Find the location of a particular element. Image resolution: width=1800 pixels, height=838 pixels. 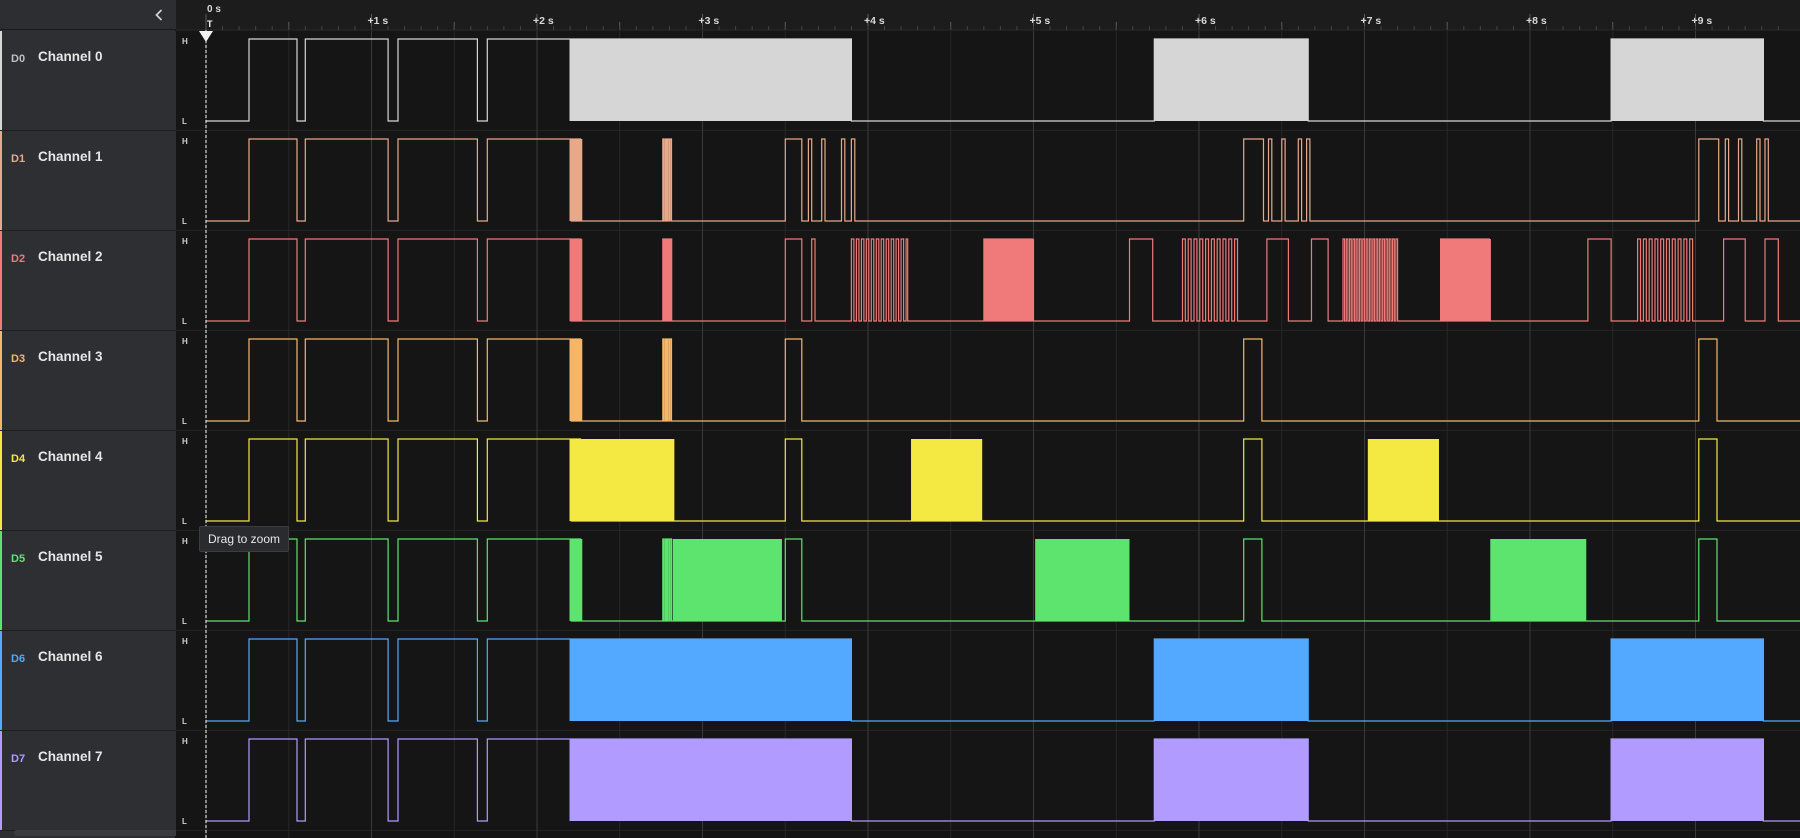

channel-row-7: D7 Channel 7 is located at coordinates (88, 781).